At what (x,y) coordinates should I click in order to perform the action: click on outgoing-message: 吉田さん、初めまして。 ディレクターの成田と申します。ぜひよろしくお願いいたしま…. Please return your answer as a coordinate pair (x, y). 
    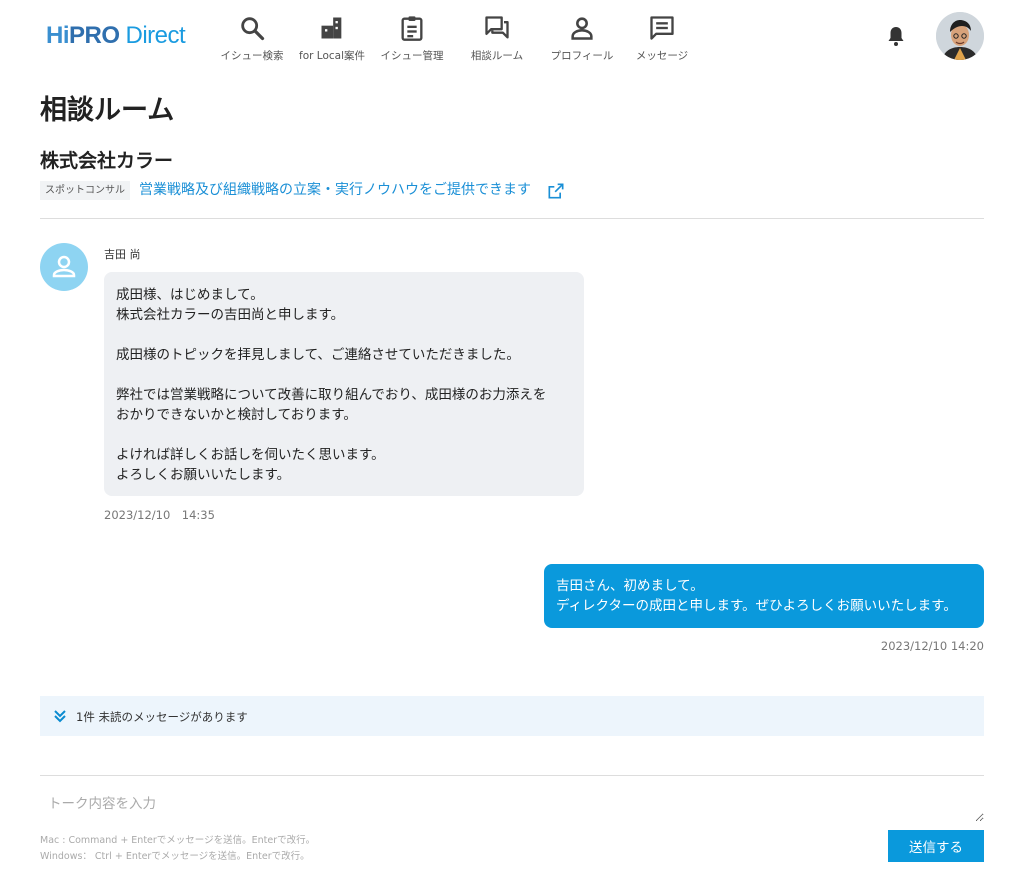
    Looking at the image, I should click on (764, 596).